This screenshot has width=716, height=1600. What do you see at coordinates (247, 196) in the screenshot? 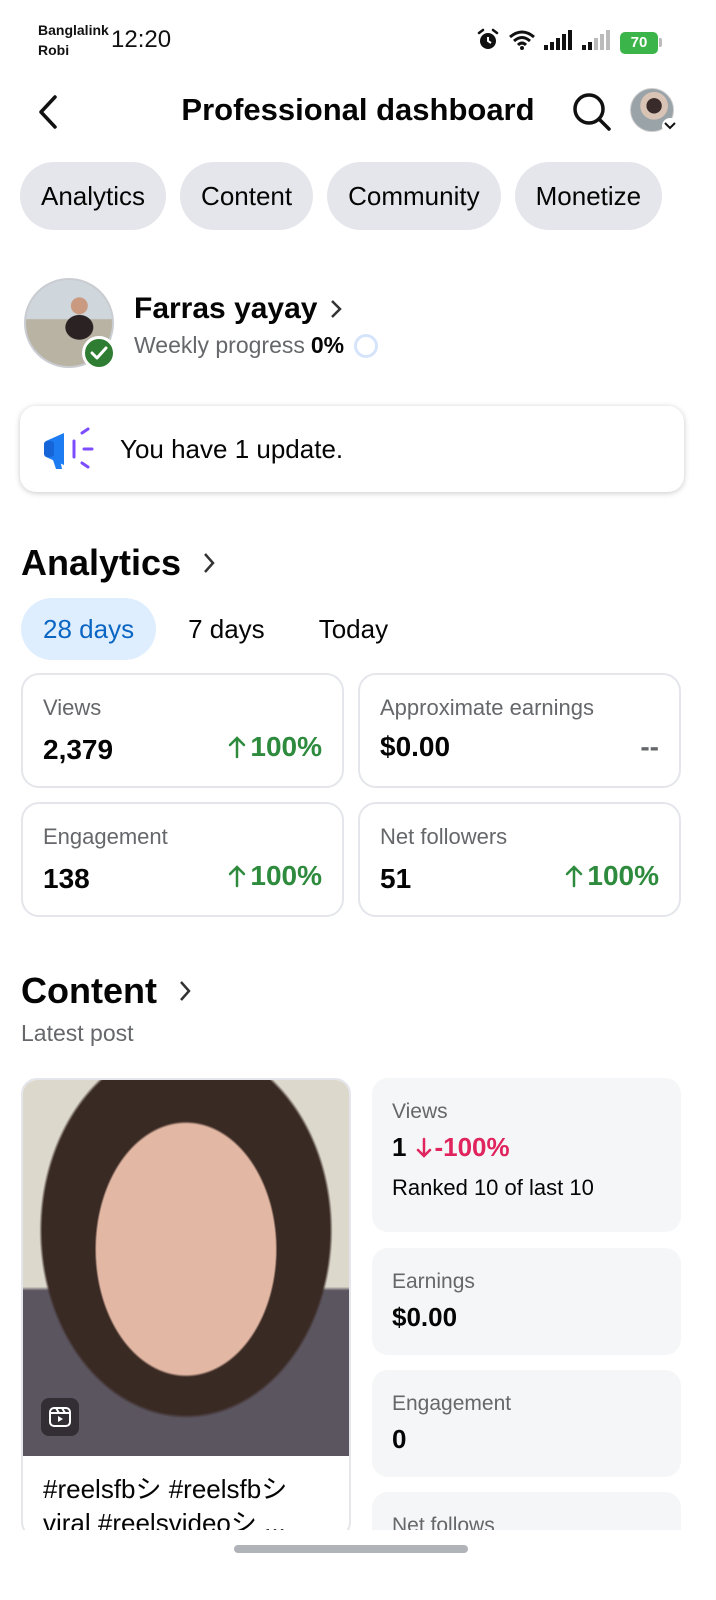
I see `tab-content: Content` at bounding box center [247, 196].